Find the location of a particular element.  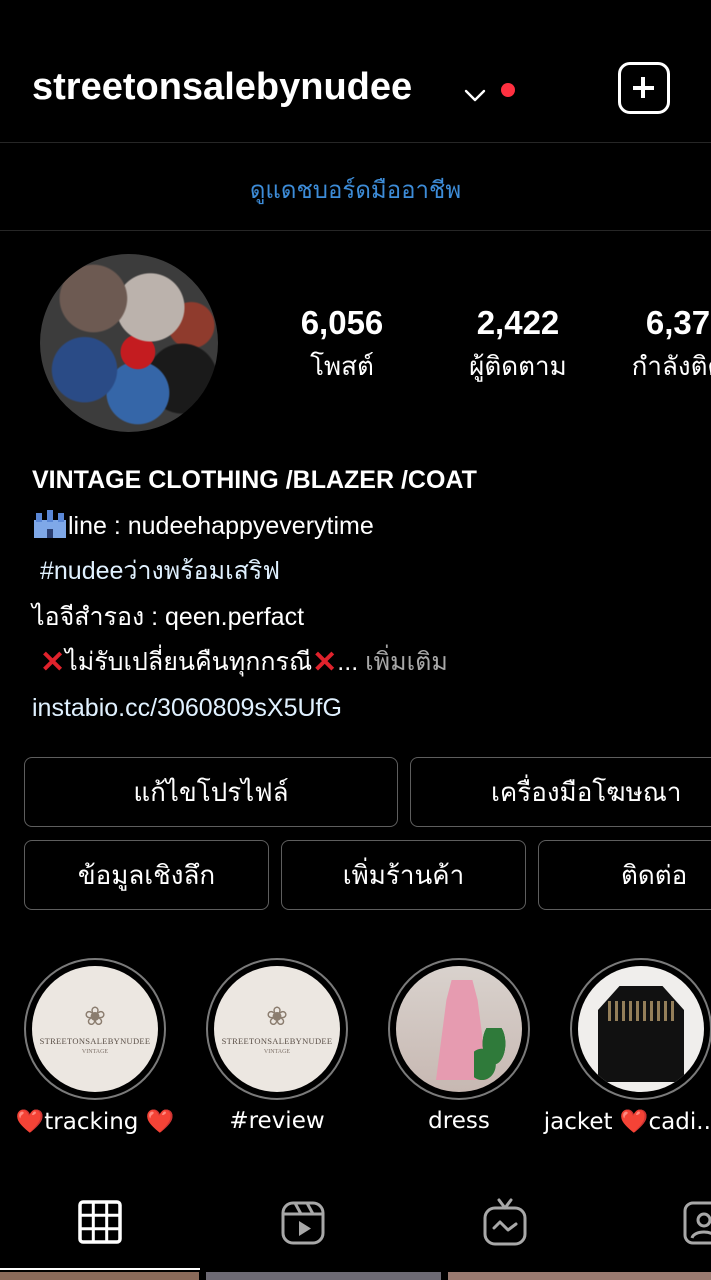

stat-posts: 6,056 โพสต์ is located at coordinates (342, 345).